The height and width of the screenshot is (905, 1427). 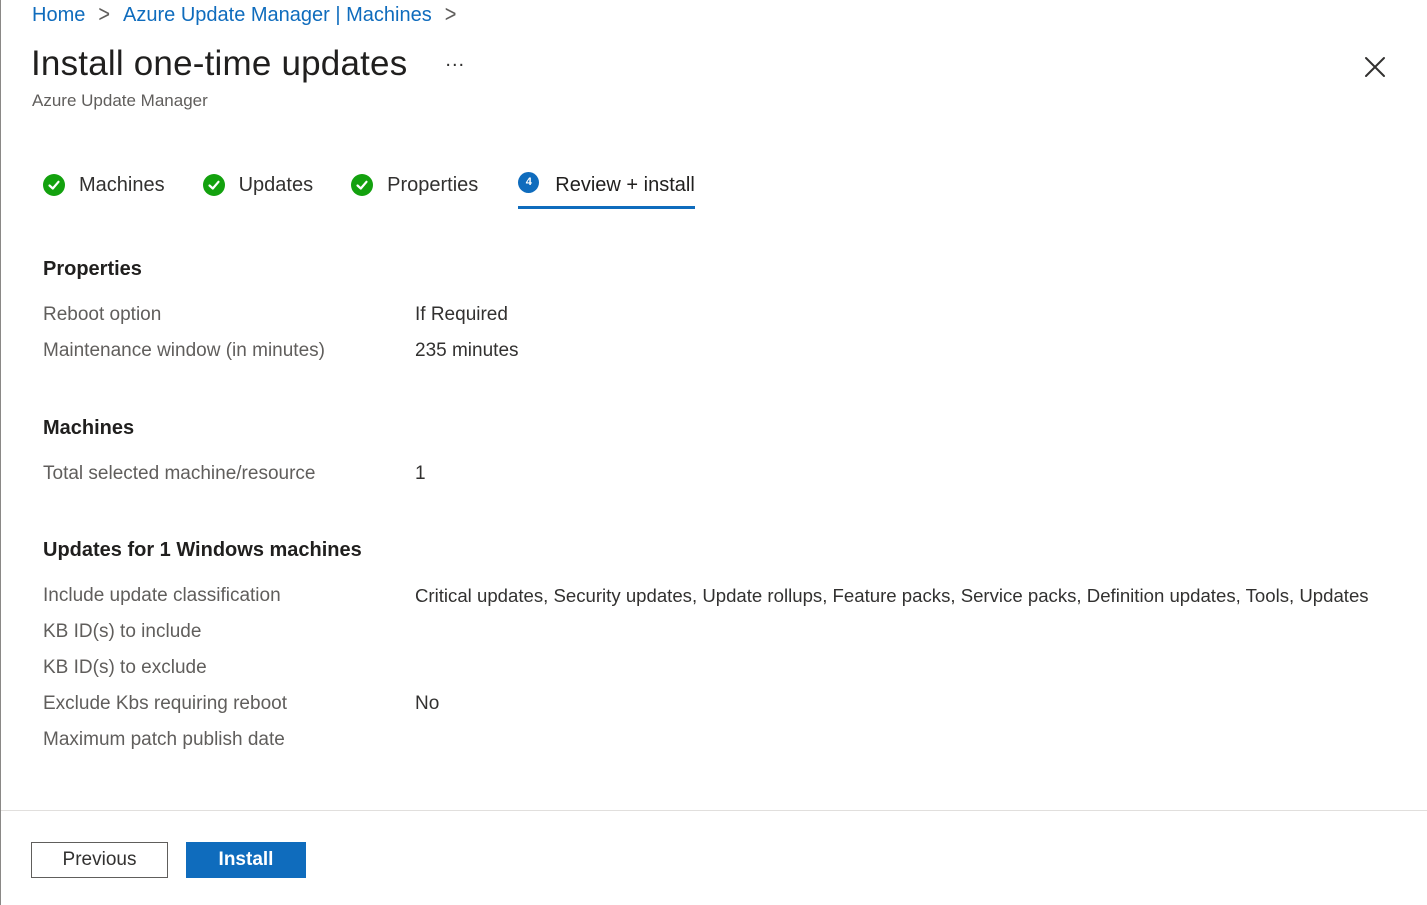 What do you see at coordinates (122, 184) in the screenshot?
I see `tab-label: Machines` at bounding box center [122, 184].